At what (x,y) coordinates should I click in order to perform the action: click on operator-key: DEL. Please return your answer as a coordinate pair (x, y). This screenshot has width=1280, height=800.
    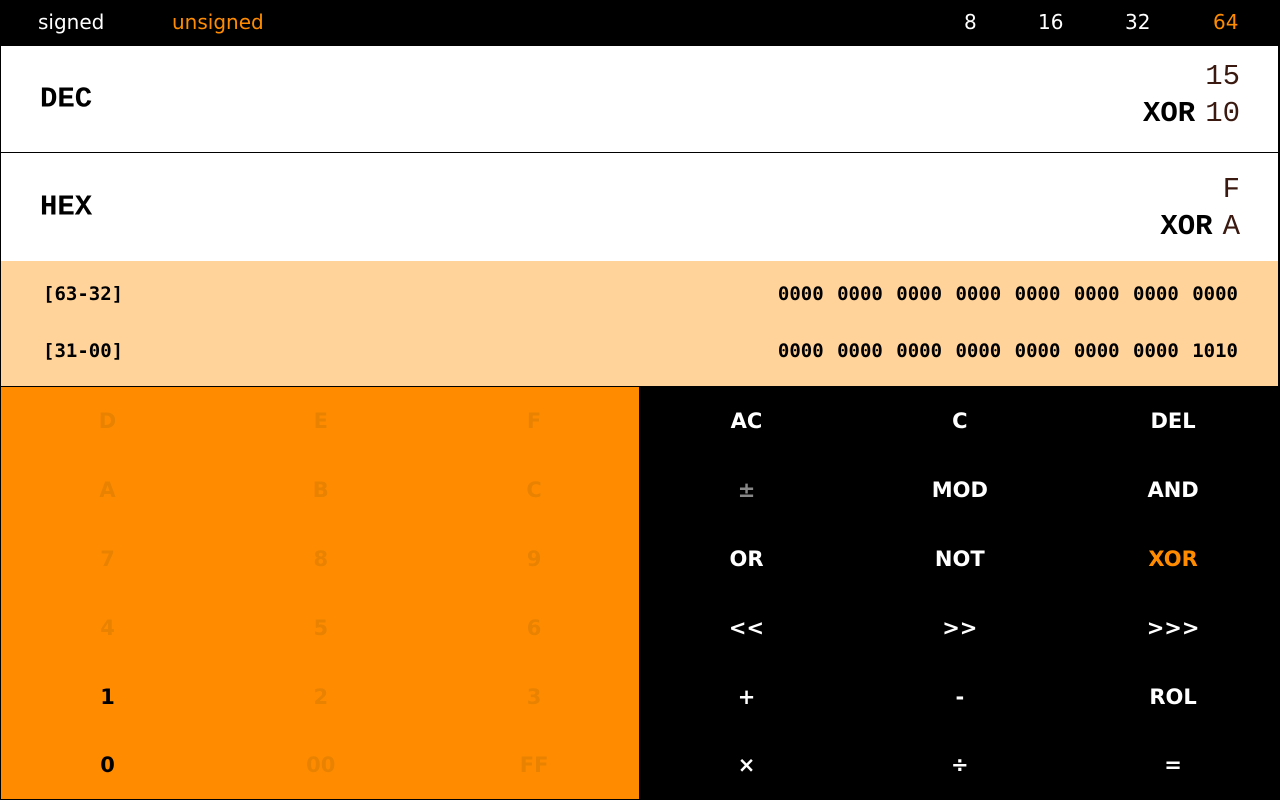
    Looking at the image, I should click on (1173, 421).